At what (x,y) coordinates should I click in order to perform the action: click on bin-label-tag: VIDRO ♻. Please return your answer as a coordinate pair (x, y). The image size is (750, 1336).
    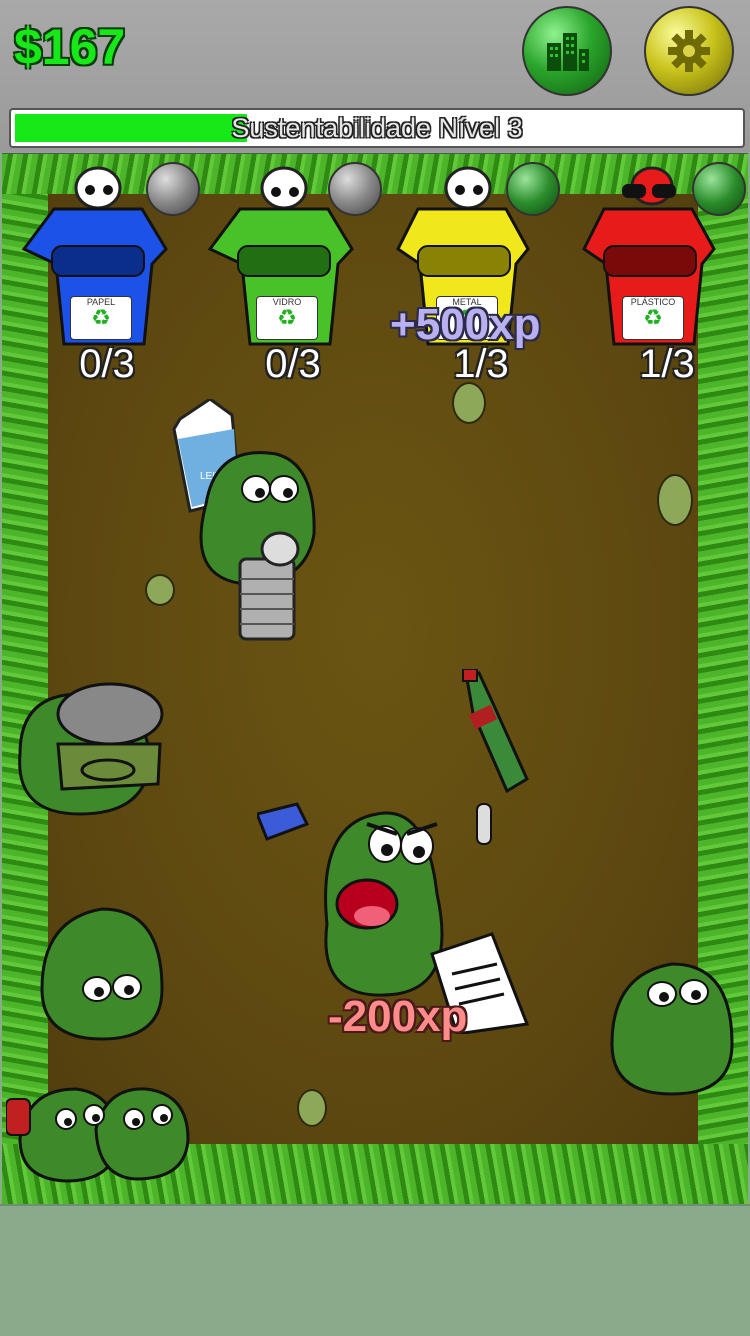
    Looking at the image, I should click on (287, 318).